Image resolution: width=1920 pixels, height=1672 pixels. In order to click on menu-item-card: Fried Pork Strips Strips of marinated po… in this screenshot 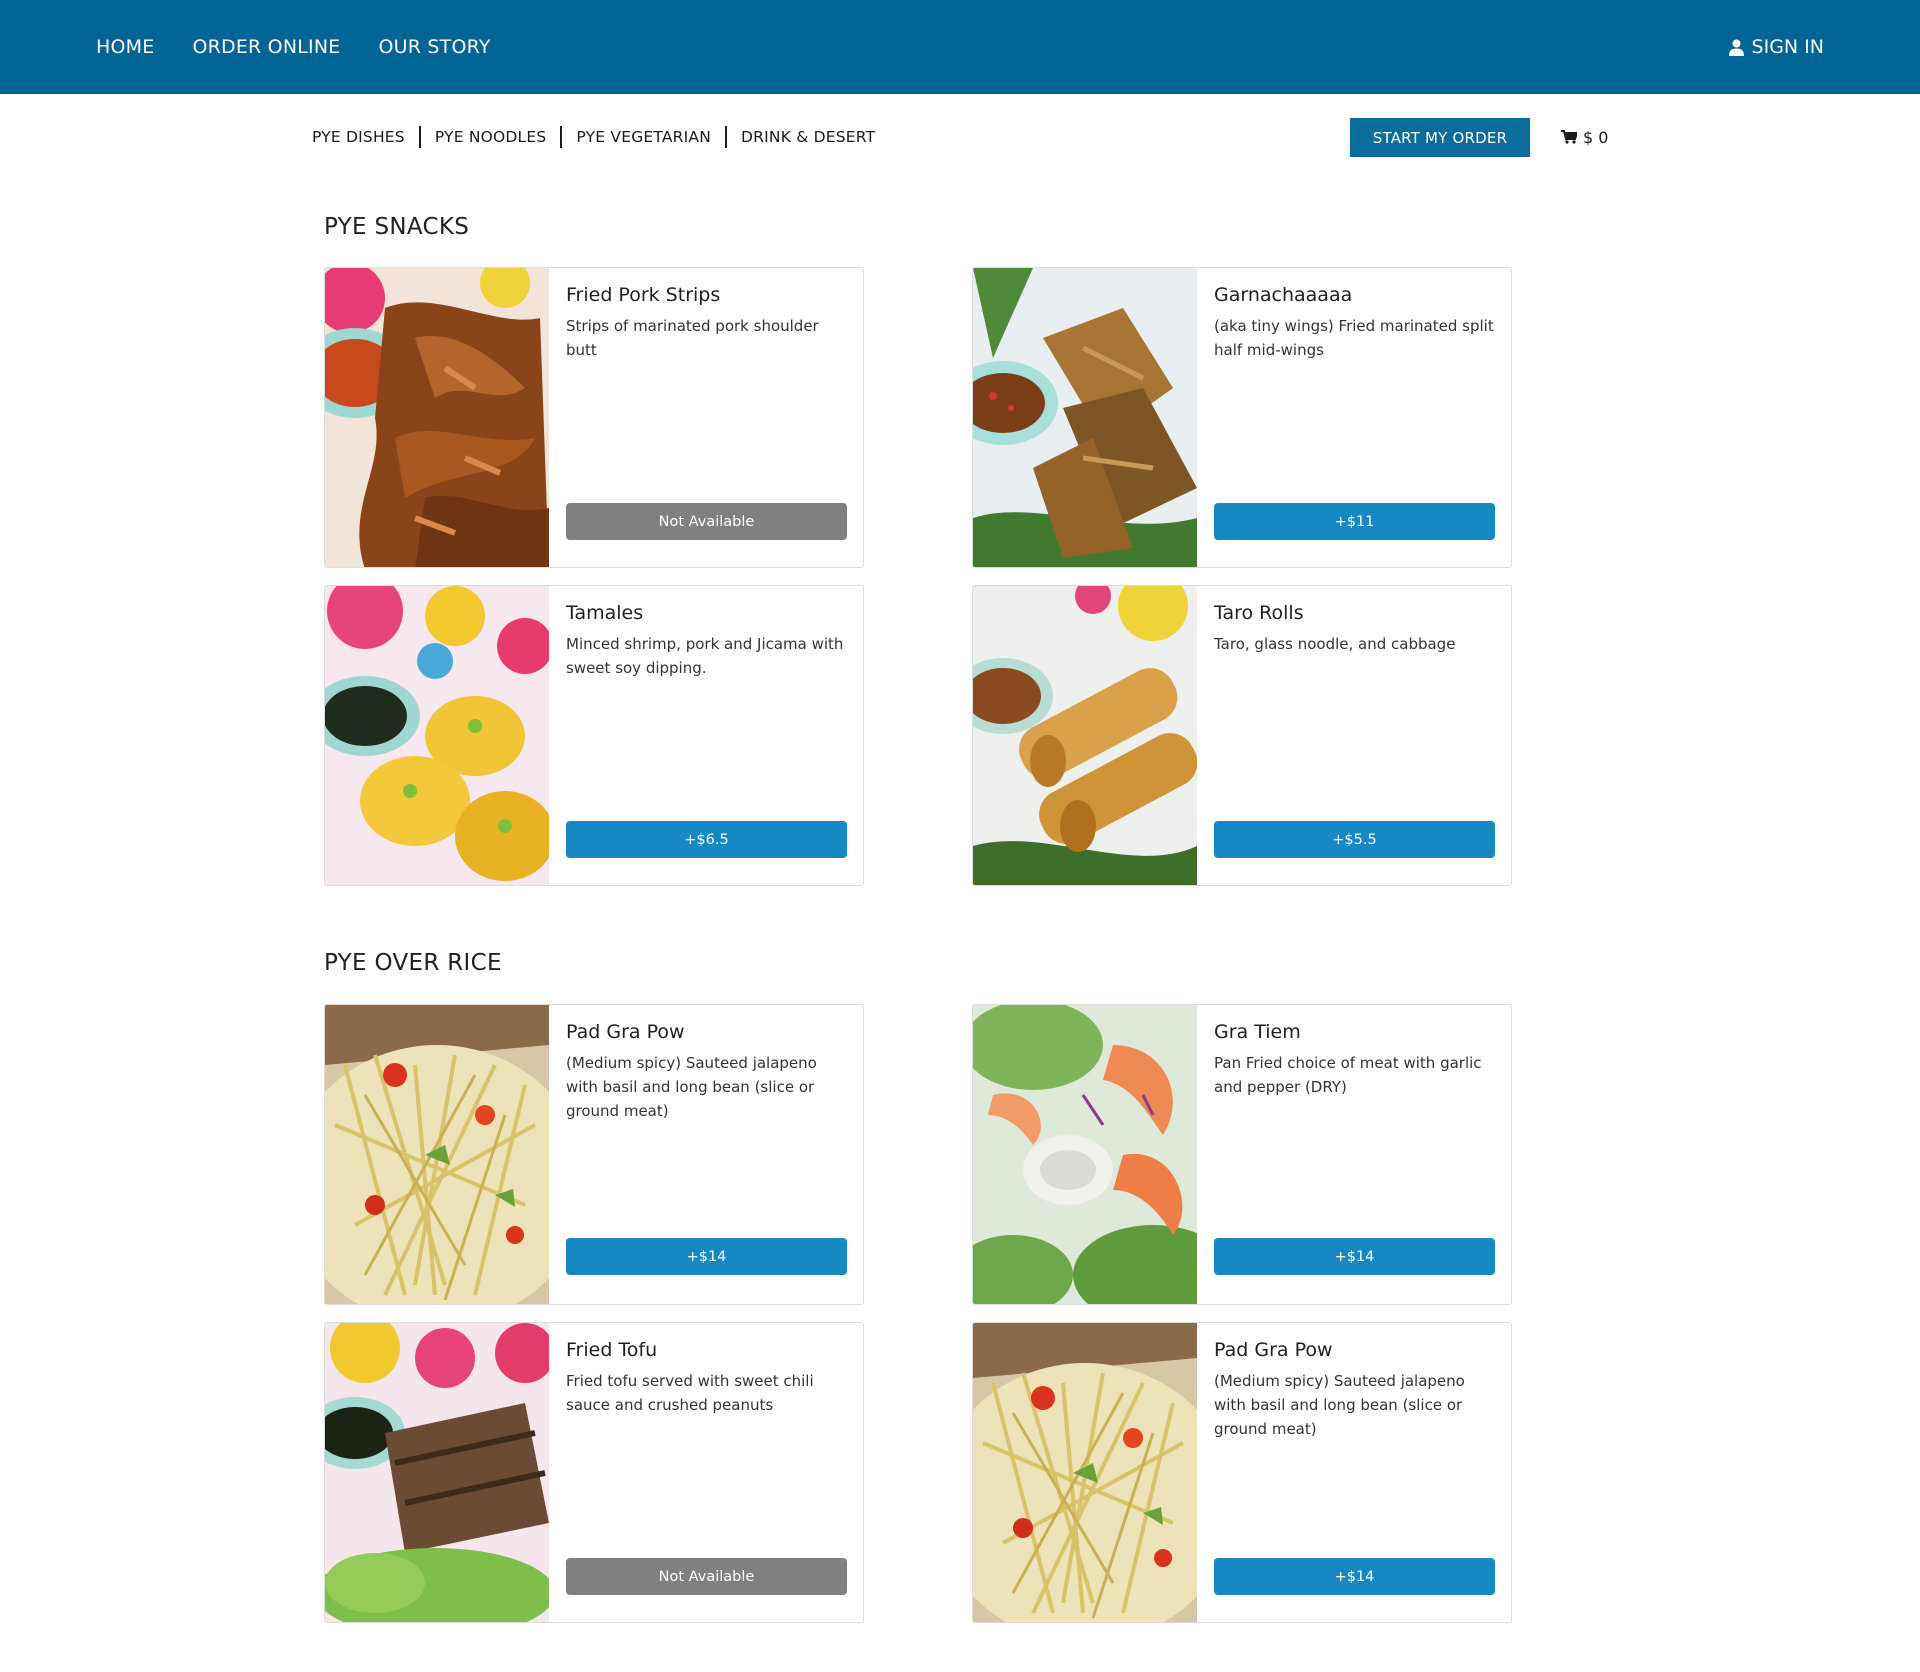, I will do `click(594, 417)`.